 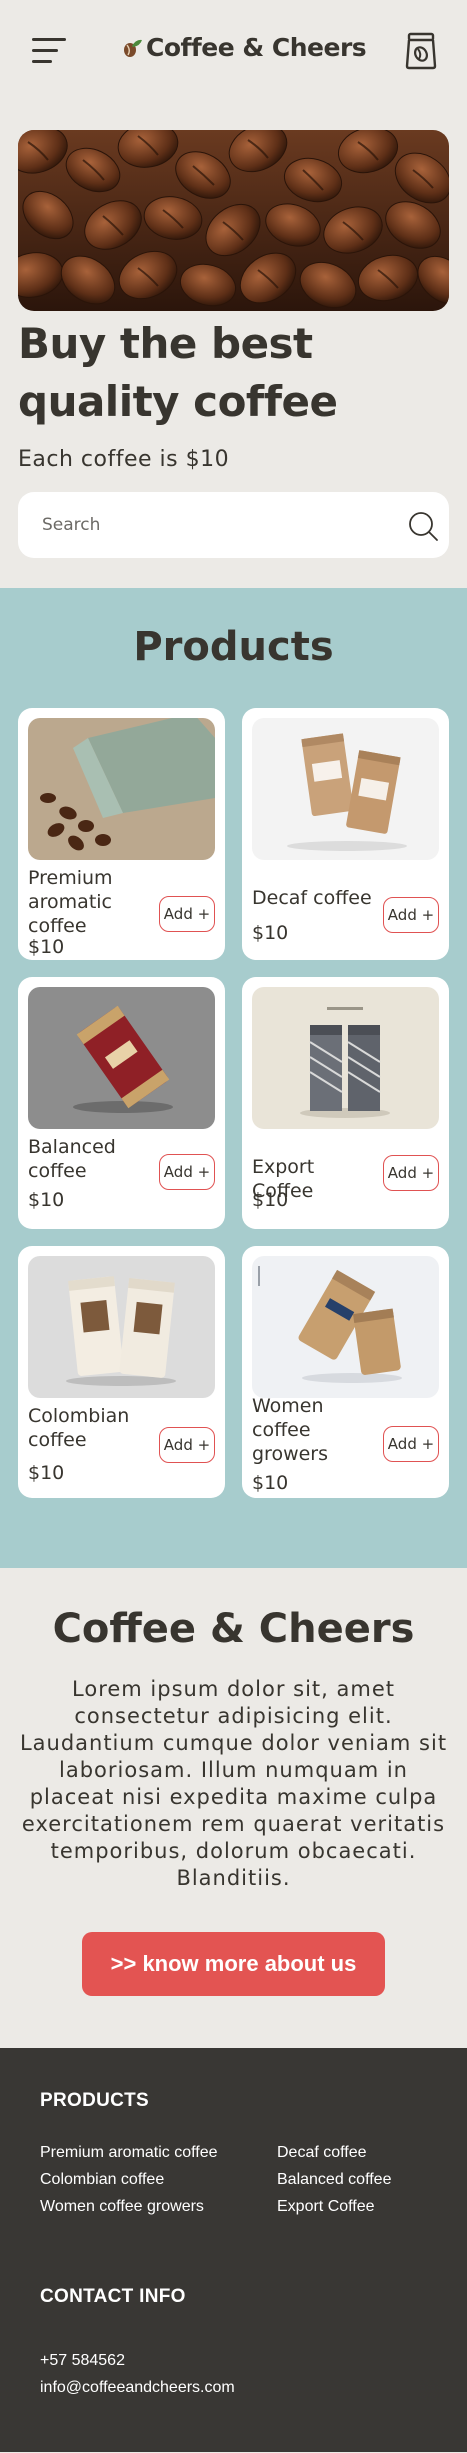 I want to click on footer-link: Premium aromatic coffee, so click(x=158, y=2153).